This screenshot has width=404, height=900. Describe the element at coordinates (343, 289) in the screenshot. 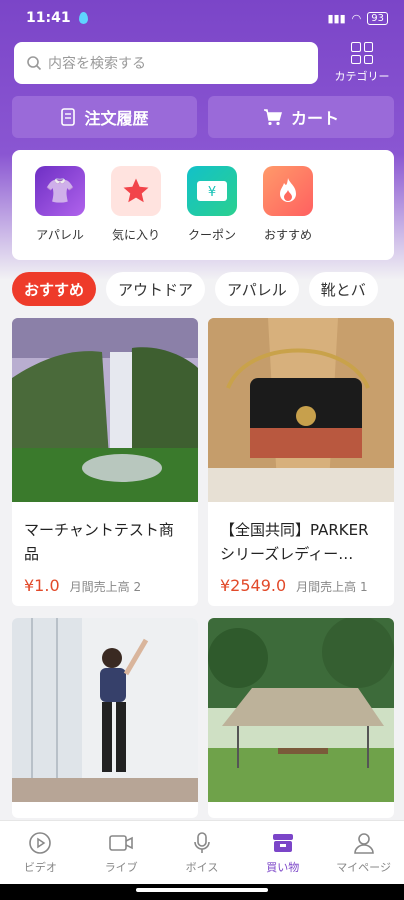

I see `tab-shoes-bags: 靴とバ` at that location.